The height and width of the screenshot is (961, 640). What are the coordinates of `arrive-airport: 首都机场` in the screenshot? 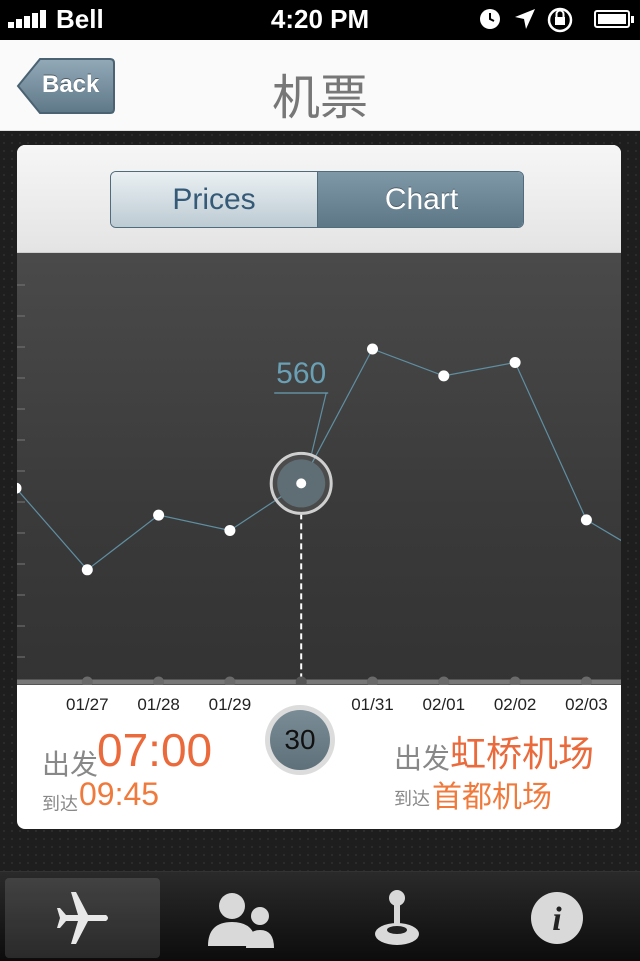 It's located at (492, 797).